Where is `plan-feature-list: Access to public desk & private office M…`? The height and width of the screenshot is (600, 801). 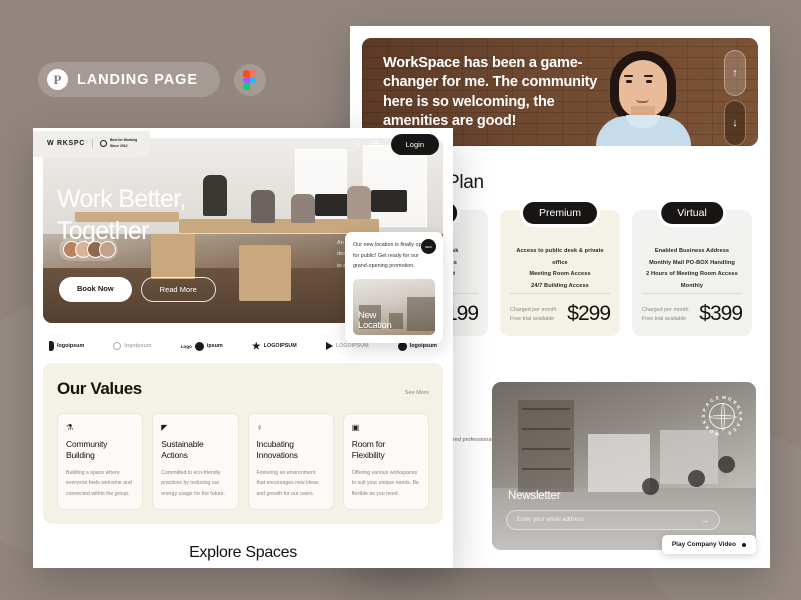 plan-feature-list: Access to public desk & private office M… is located at coordinates (560, 269).